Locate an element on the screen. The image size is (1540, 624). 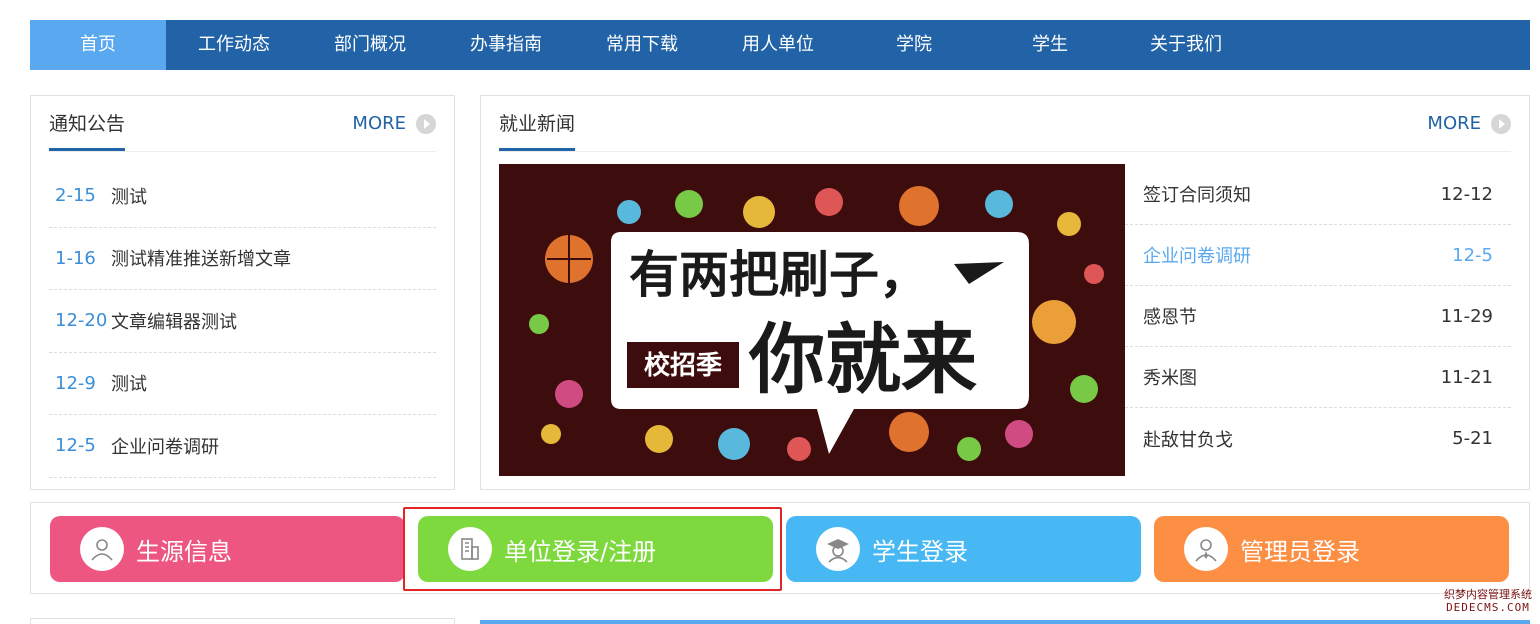
banner-slogan: 你就来 is located at coordinates (862, 359).